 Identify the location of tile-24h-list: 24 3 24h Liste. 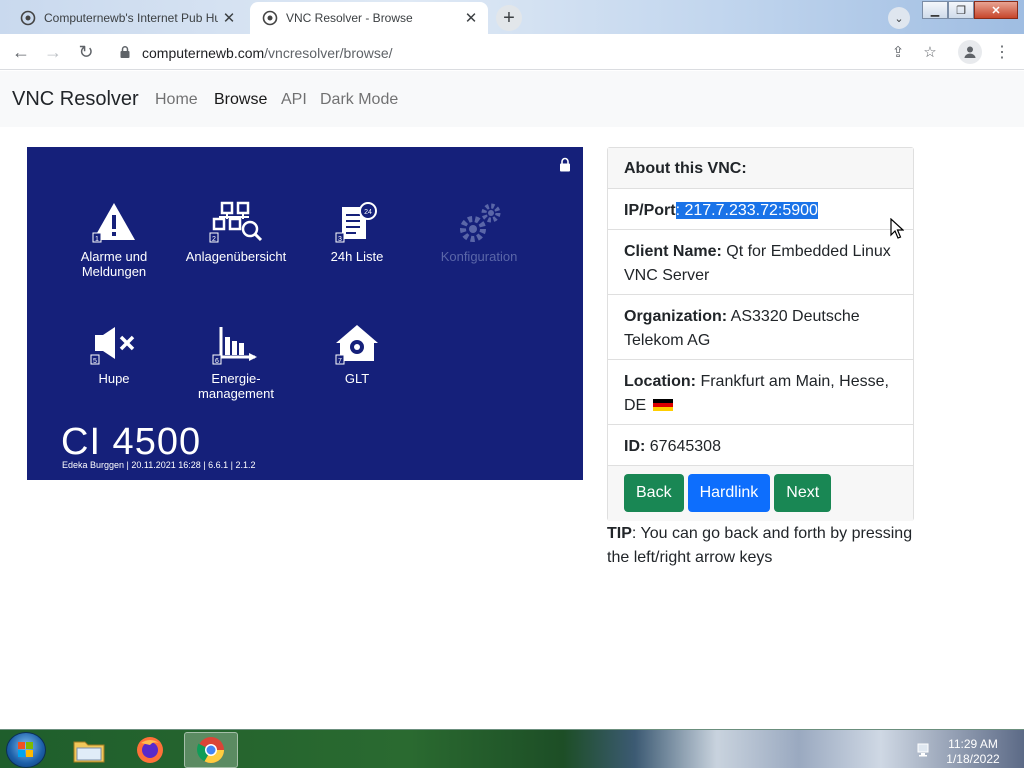
(357, 232).